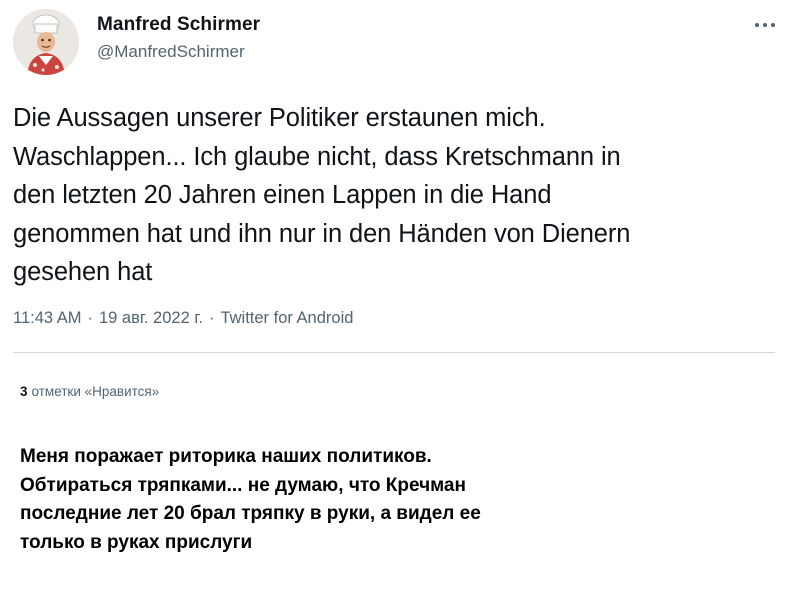  Describe the element at coordinates (226, 456) in the screenshot. I see `translation-line: Меня поражает риторика наших политиков.` at that location.